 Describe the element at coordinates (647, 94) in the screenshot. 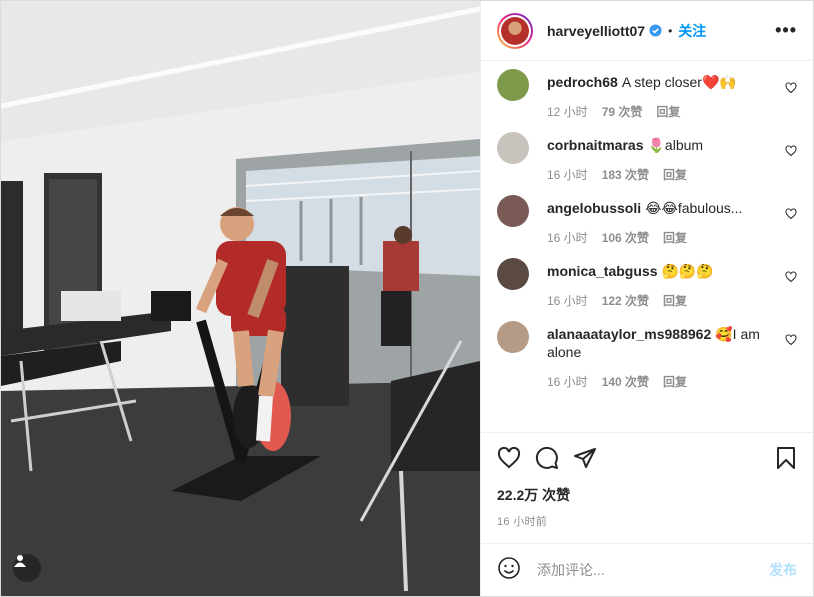

I see `comment-item: pedroch68 A step closer❤️🙌 12 小时 79 次赞 回复` at that location.